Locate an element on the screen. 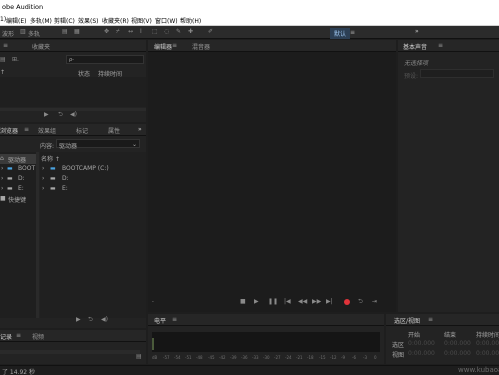  menu-item-help: 帮助(H) is located at coordinates (190, 20).